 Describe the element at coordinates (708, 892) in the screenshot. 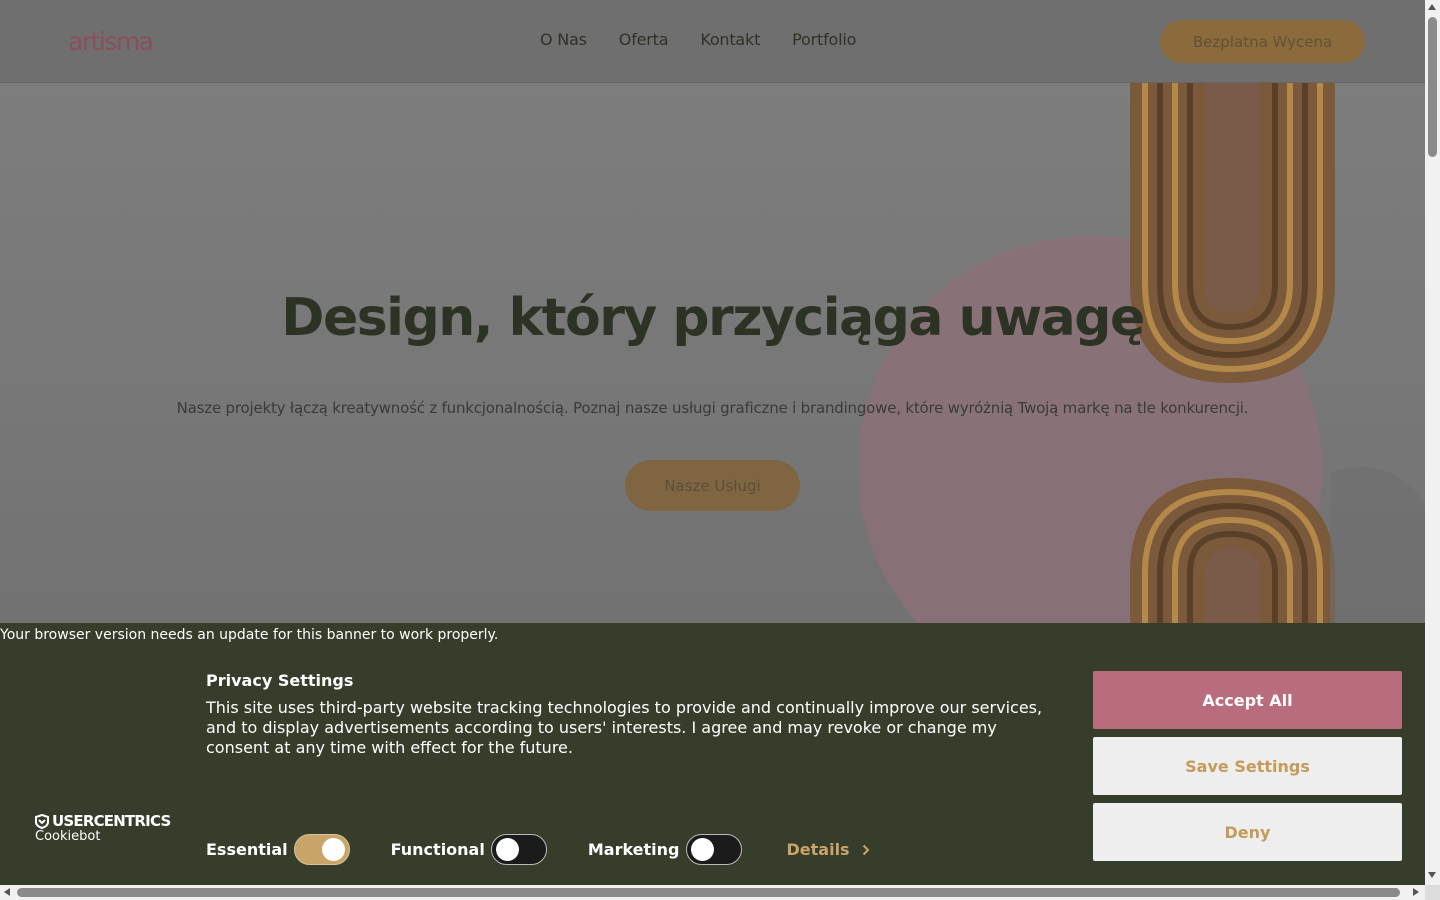

I see `horizontal-scroll-thumb` at that location.